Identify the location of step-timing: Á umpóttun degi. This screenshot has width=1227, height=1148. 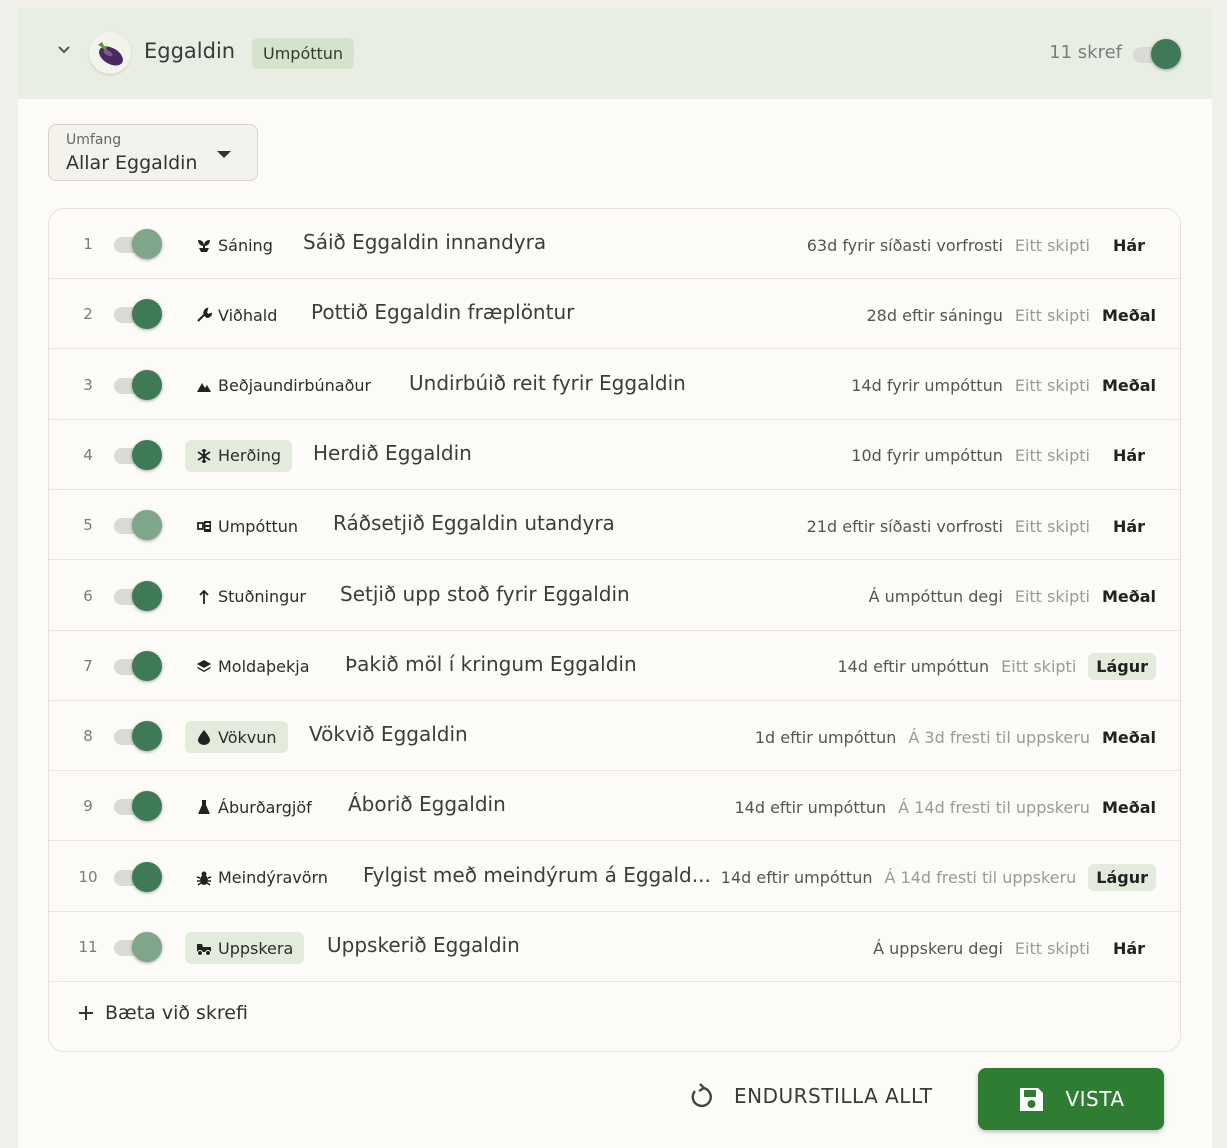
(935, 596).